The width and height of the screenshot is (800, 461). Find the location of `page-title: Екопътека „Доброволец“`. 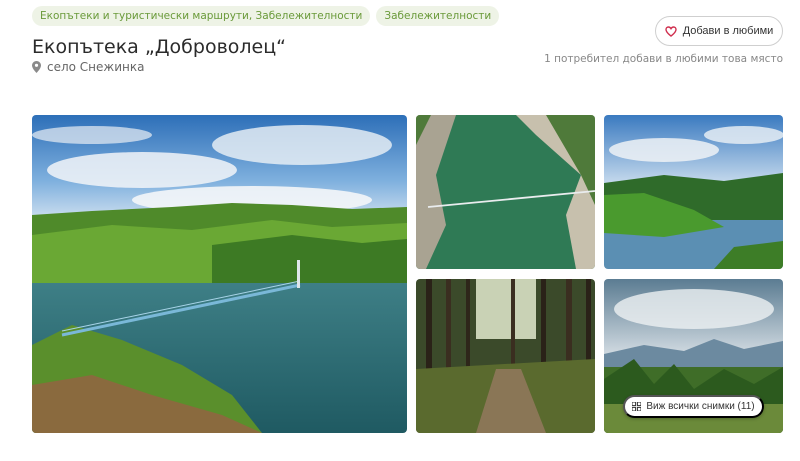

page-title: Екопътека „Доброволец“ is located at coordinates (159, 47).